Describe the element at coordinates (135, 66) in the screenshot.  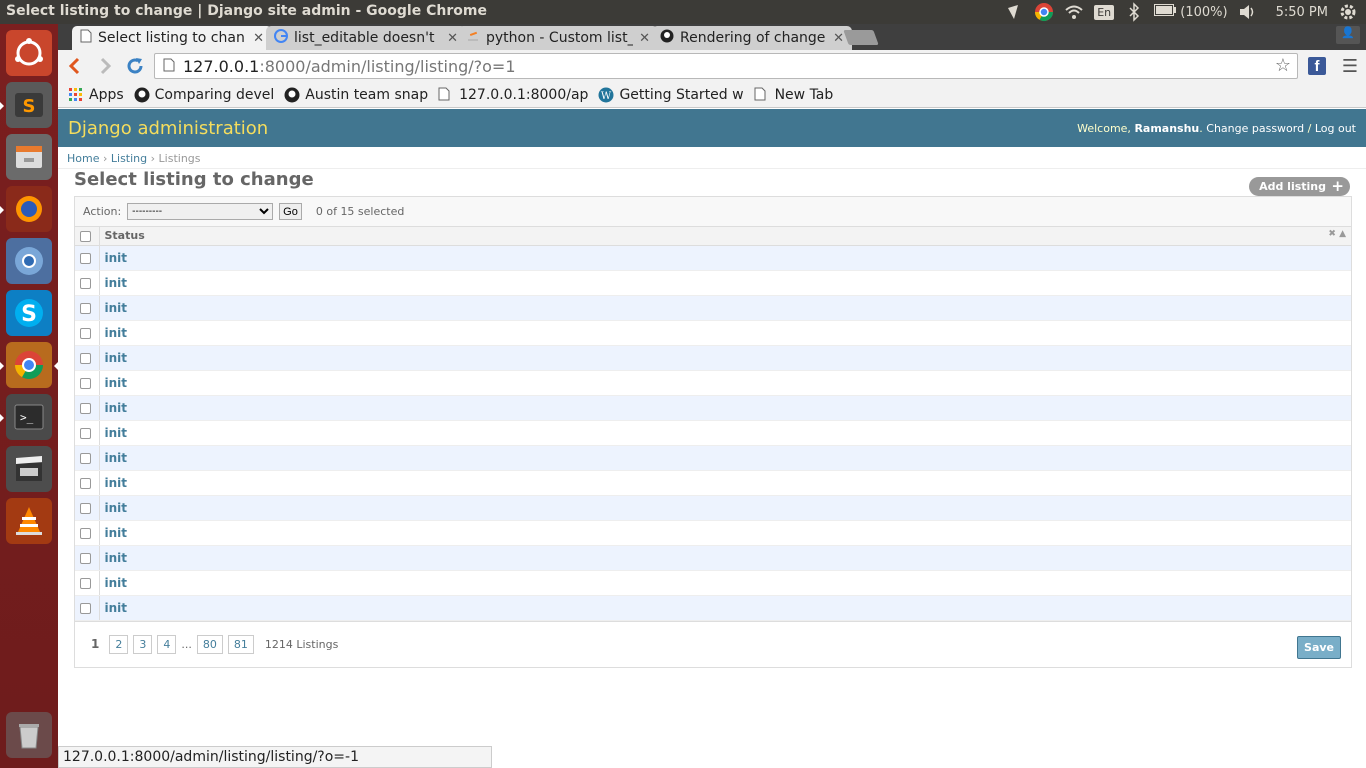
I see `reload-button` at that location.